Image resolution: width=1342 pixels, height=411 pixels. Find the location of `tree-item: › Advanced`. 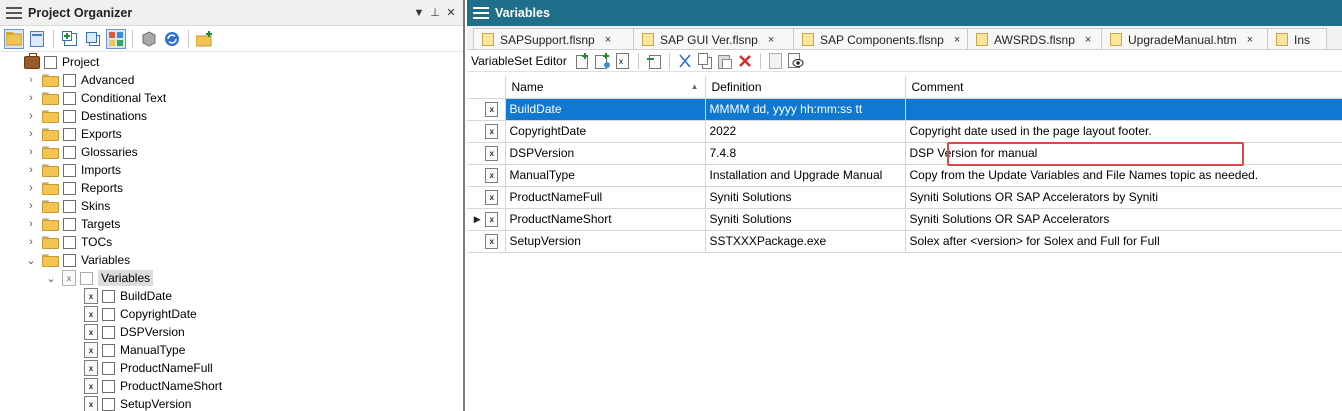

tree-item: › Advanced is located at coordinates (79, 80).